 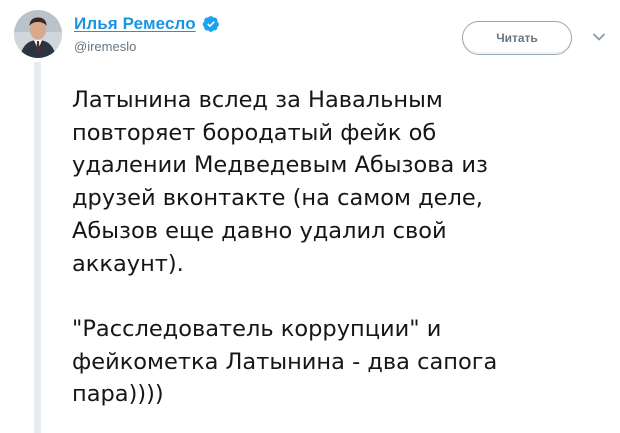 I want to click on avatar-image, so click(x=38, y=34).